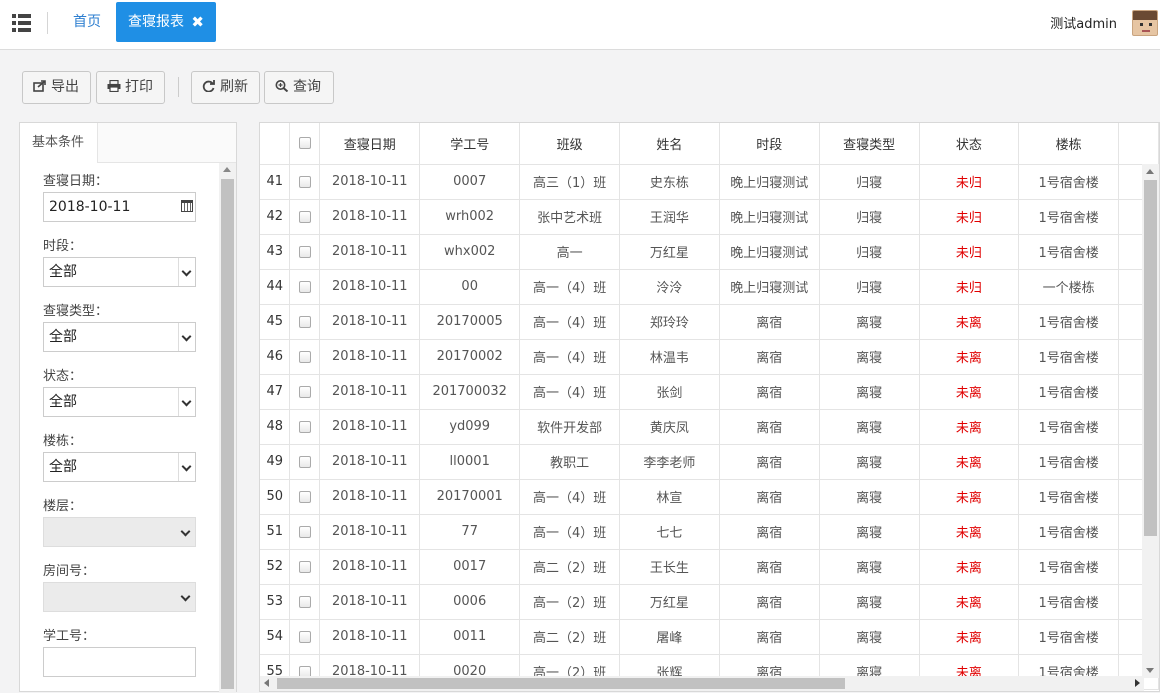  I want to click on building-select: 全部, so click(119, 467).